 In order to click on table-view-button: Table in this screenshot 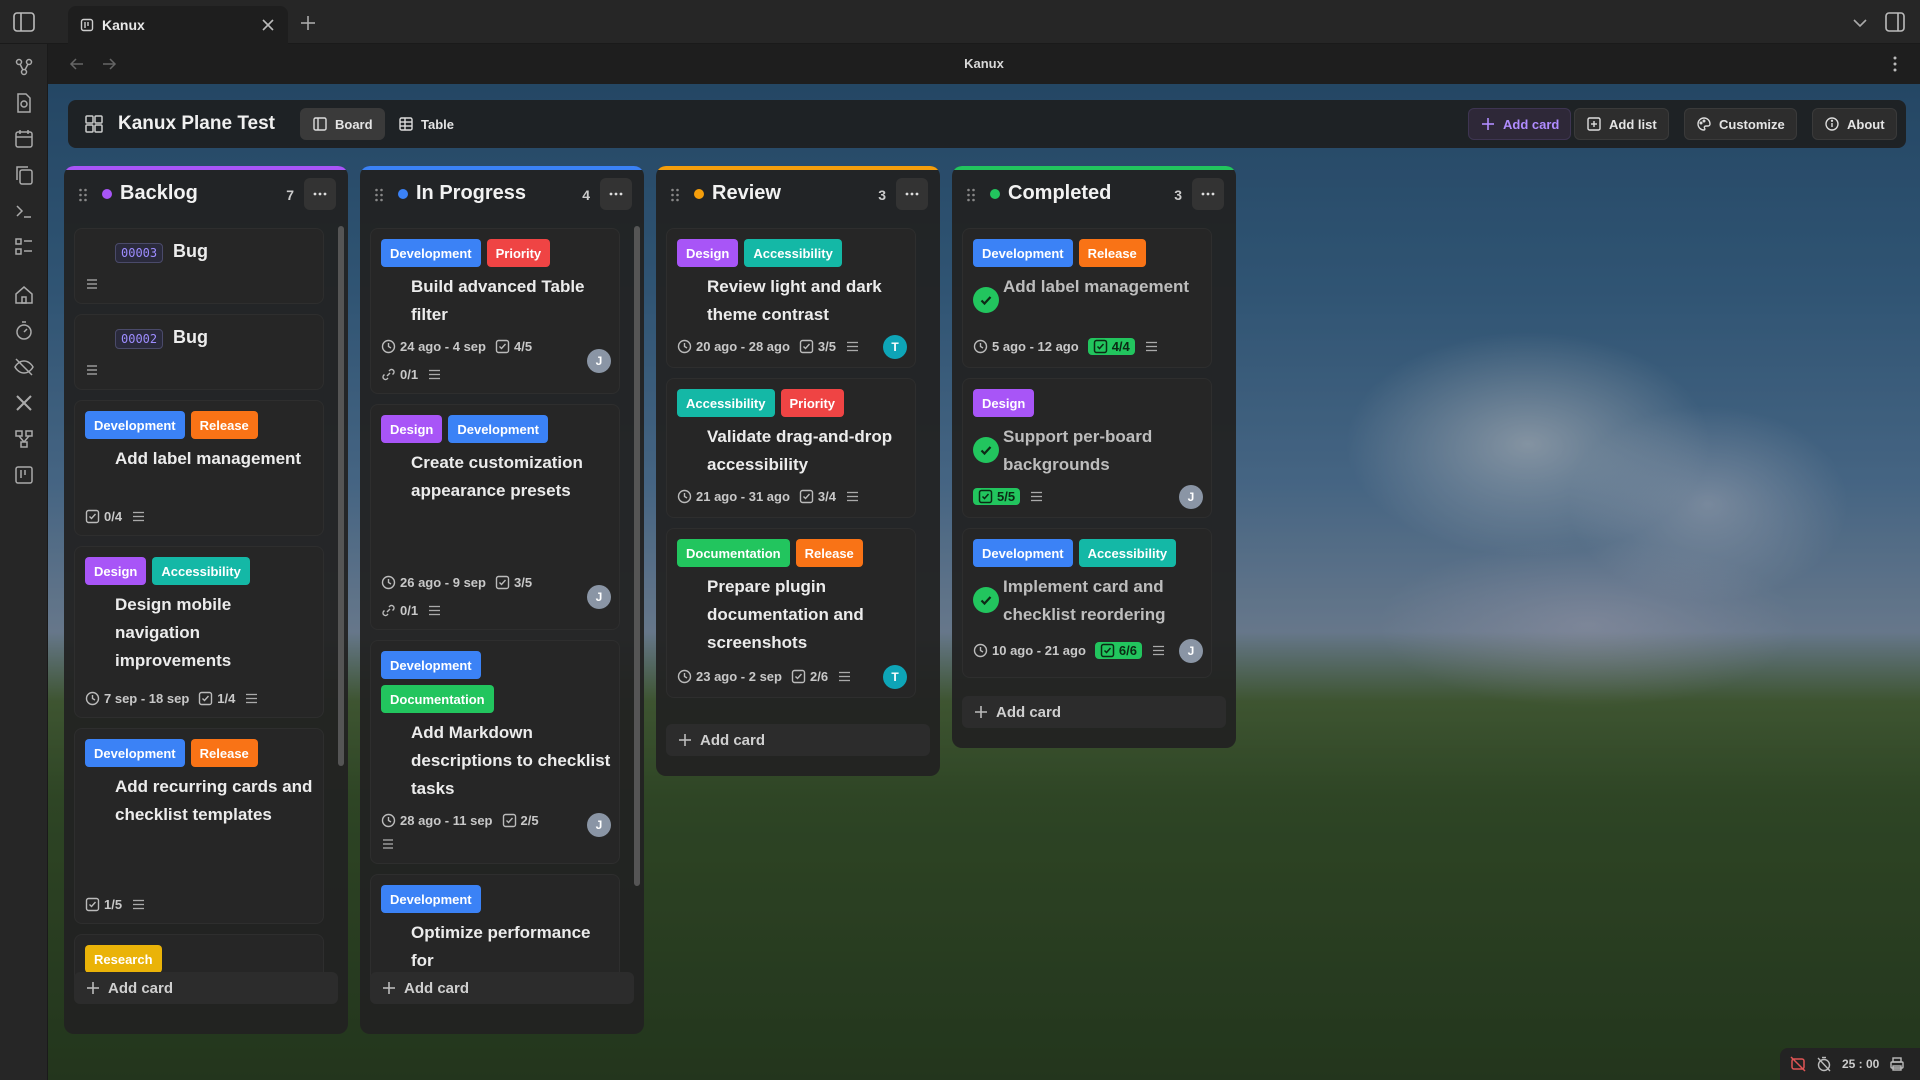, I will do `click(426, 124)`.